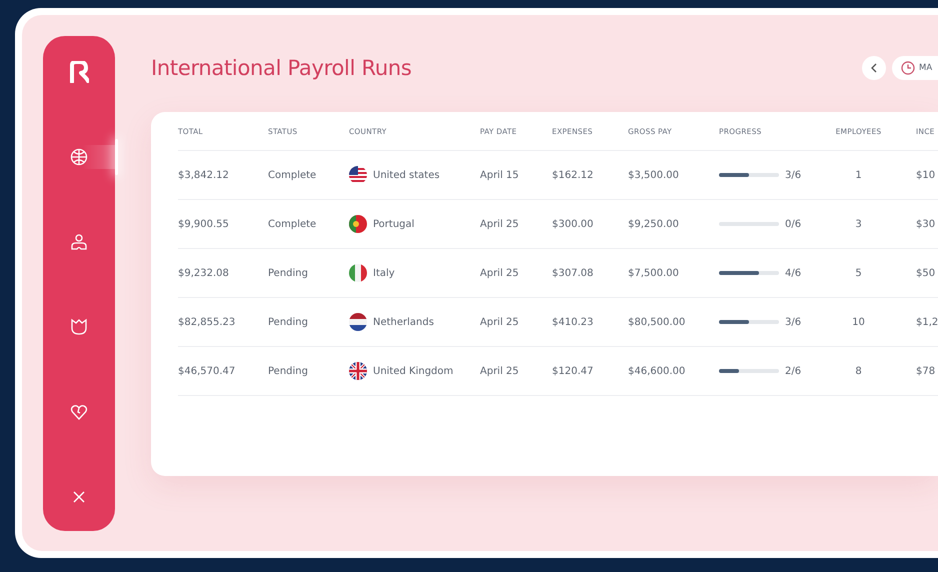 The image size is (938, 572). I want to click on total-amount: $9,232.08, so click(203, 273).